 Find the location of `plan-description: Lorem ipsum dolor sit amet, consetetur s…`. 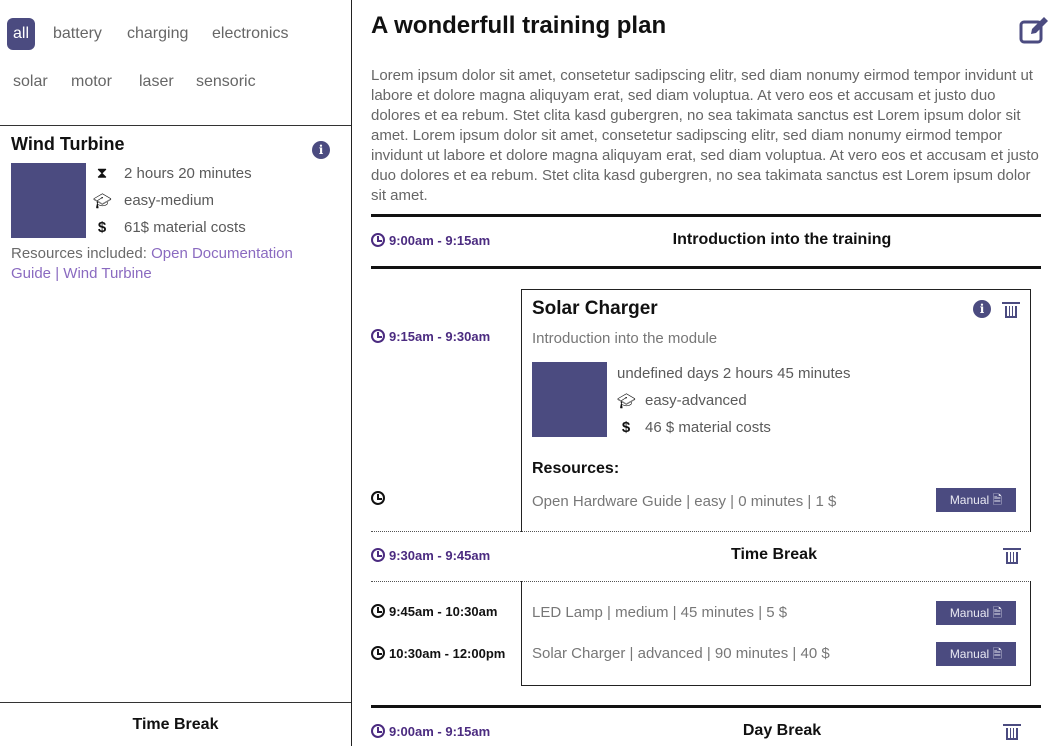

plan-description: Lorem ipsum dolor sit amet, consetetur s… is located at coordinates (705, 135).